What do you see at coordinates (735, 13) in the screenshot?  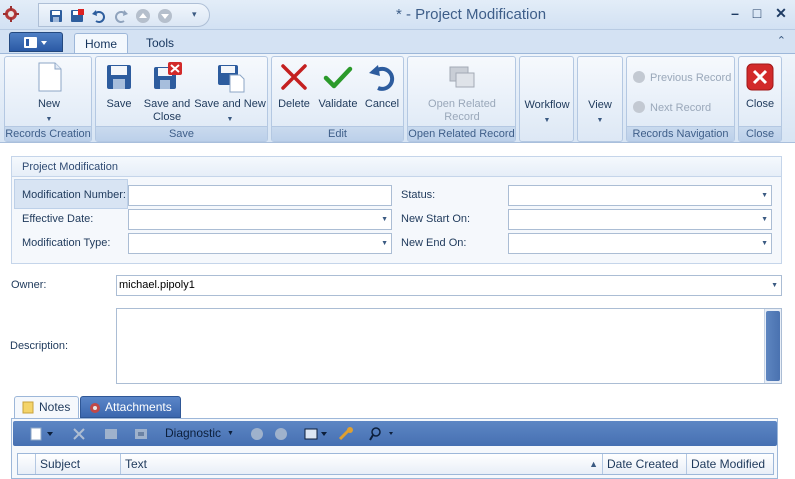 I see `minimize-button: –` at bounding box center [735, 13].